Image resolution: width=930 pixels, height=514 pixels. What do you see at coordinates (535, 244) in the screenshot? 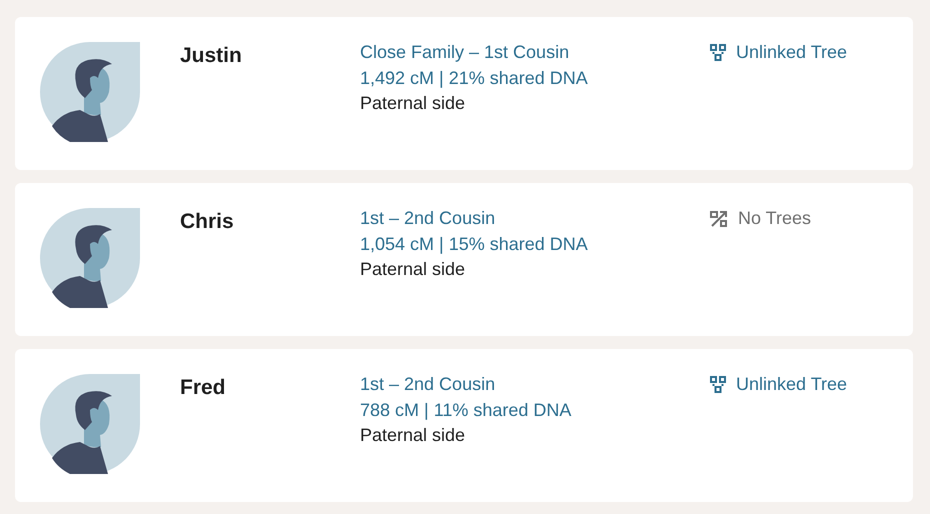
I see `shared-dna-link: 1,054 cM | 15% shared DNA` at bounding box center [535, 244].